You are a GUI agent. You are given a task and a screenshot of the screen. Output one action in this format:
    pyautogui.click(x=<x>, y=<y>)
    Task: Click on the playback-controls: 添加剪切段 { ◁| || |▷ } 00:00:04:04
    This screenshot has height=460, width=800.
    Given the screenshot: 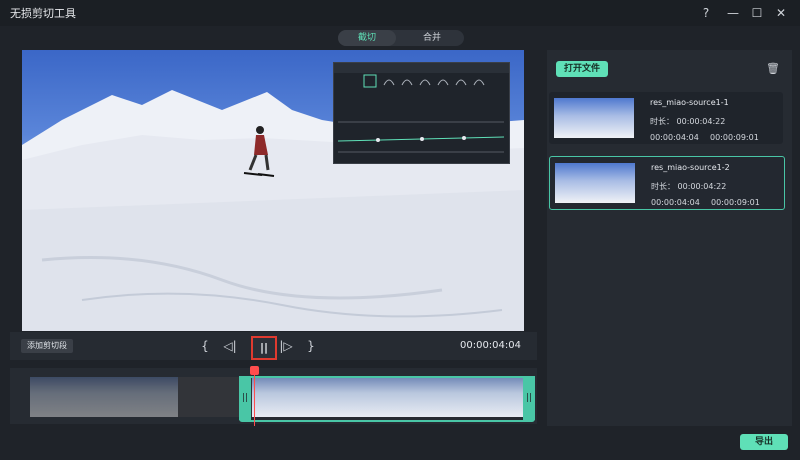 What is the action you would take?
    pyautogui.click(x=273, y=346)
    